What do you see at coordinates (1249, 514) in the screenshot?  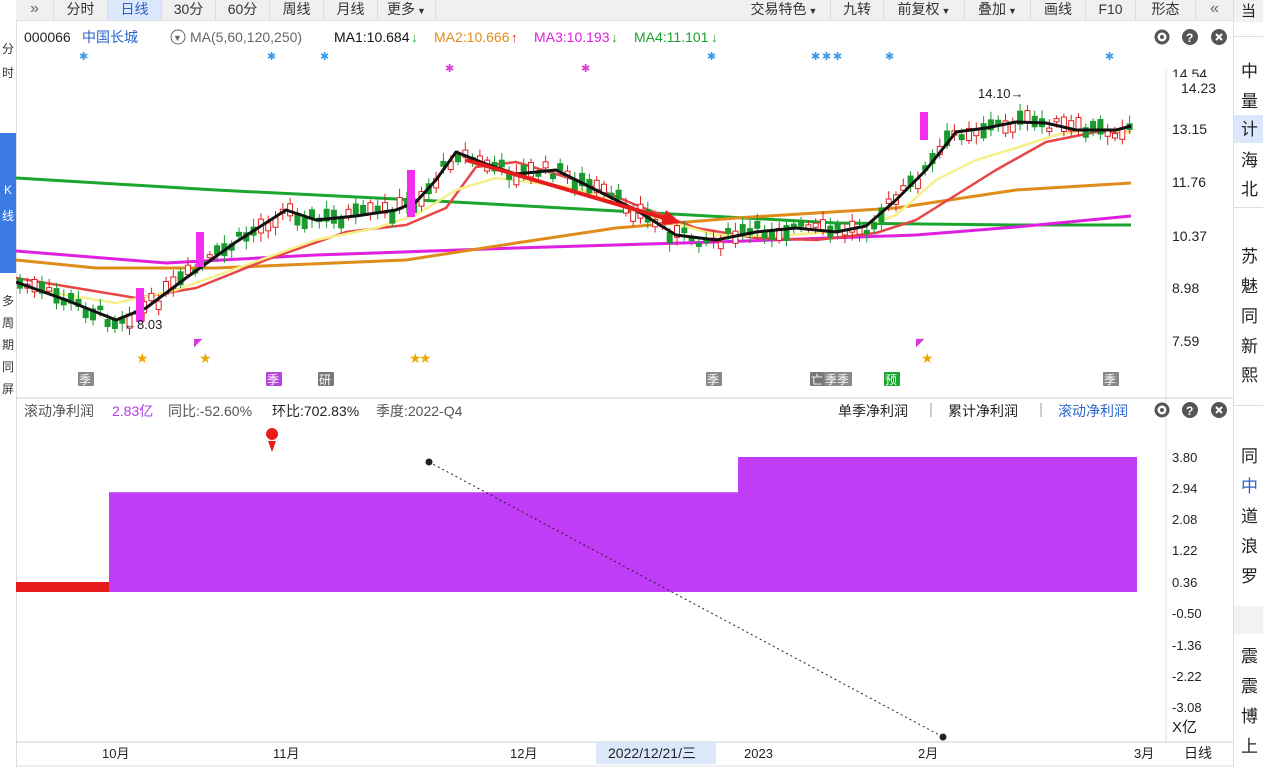 I see `rp-row-13: 道` at bounding box center [1249, 514].